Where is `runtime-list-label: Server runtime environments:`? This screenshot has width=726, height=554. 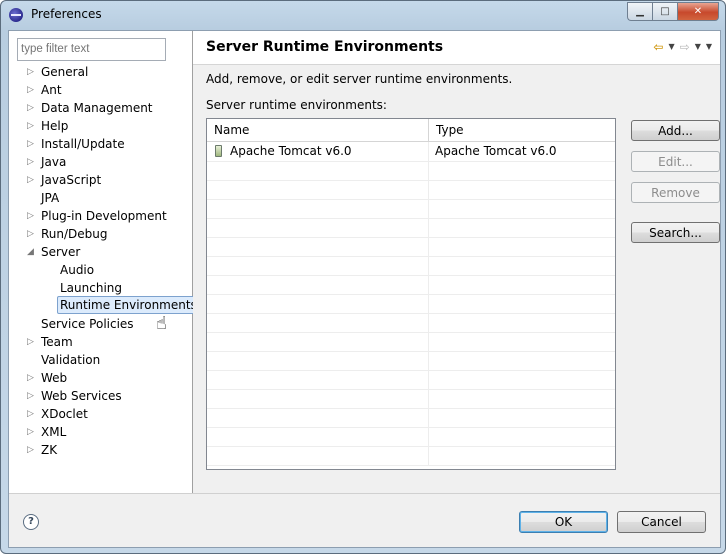
runtime-list-label: Server runtime environments: is located at coordinates (296, 105).